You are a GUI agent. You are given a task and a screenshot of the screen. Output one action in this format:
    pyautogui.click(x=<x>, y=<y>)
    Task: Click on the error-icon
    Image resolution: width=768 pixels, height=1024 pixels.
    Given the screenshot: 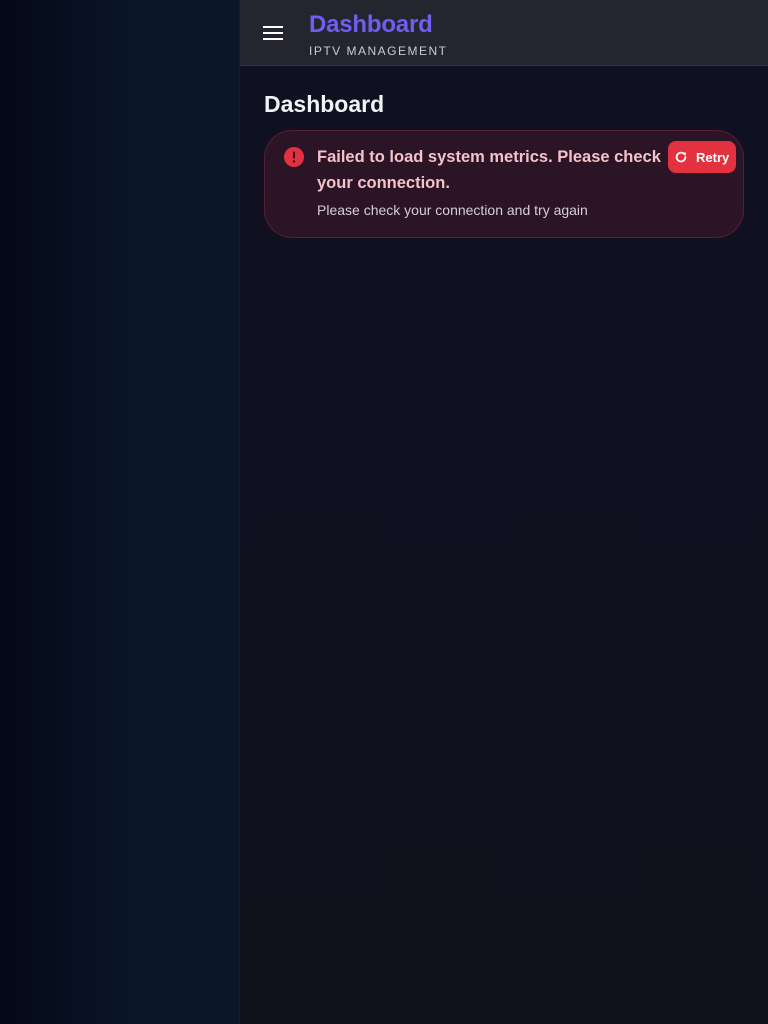 What is the action you would take?
    pyautogui.click(x=294, y=157)
    